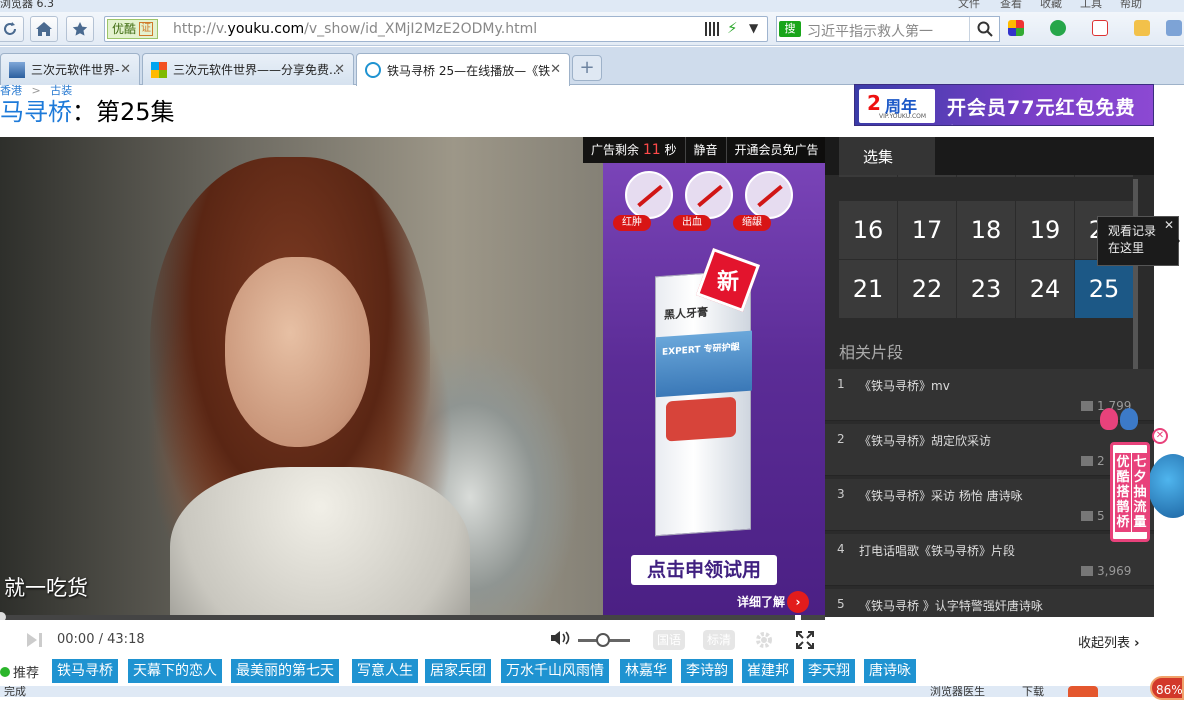 The width and height of the screenshot is (1184, 702). What do you see at coordinates (646, 671) in the screenshot?
I see `tag-item: 林嘉华` at bounding box center [646, 671].